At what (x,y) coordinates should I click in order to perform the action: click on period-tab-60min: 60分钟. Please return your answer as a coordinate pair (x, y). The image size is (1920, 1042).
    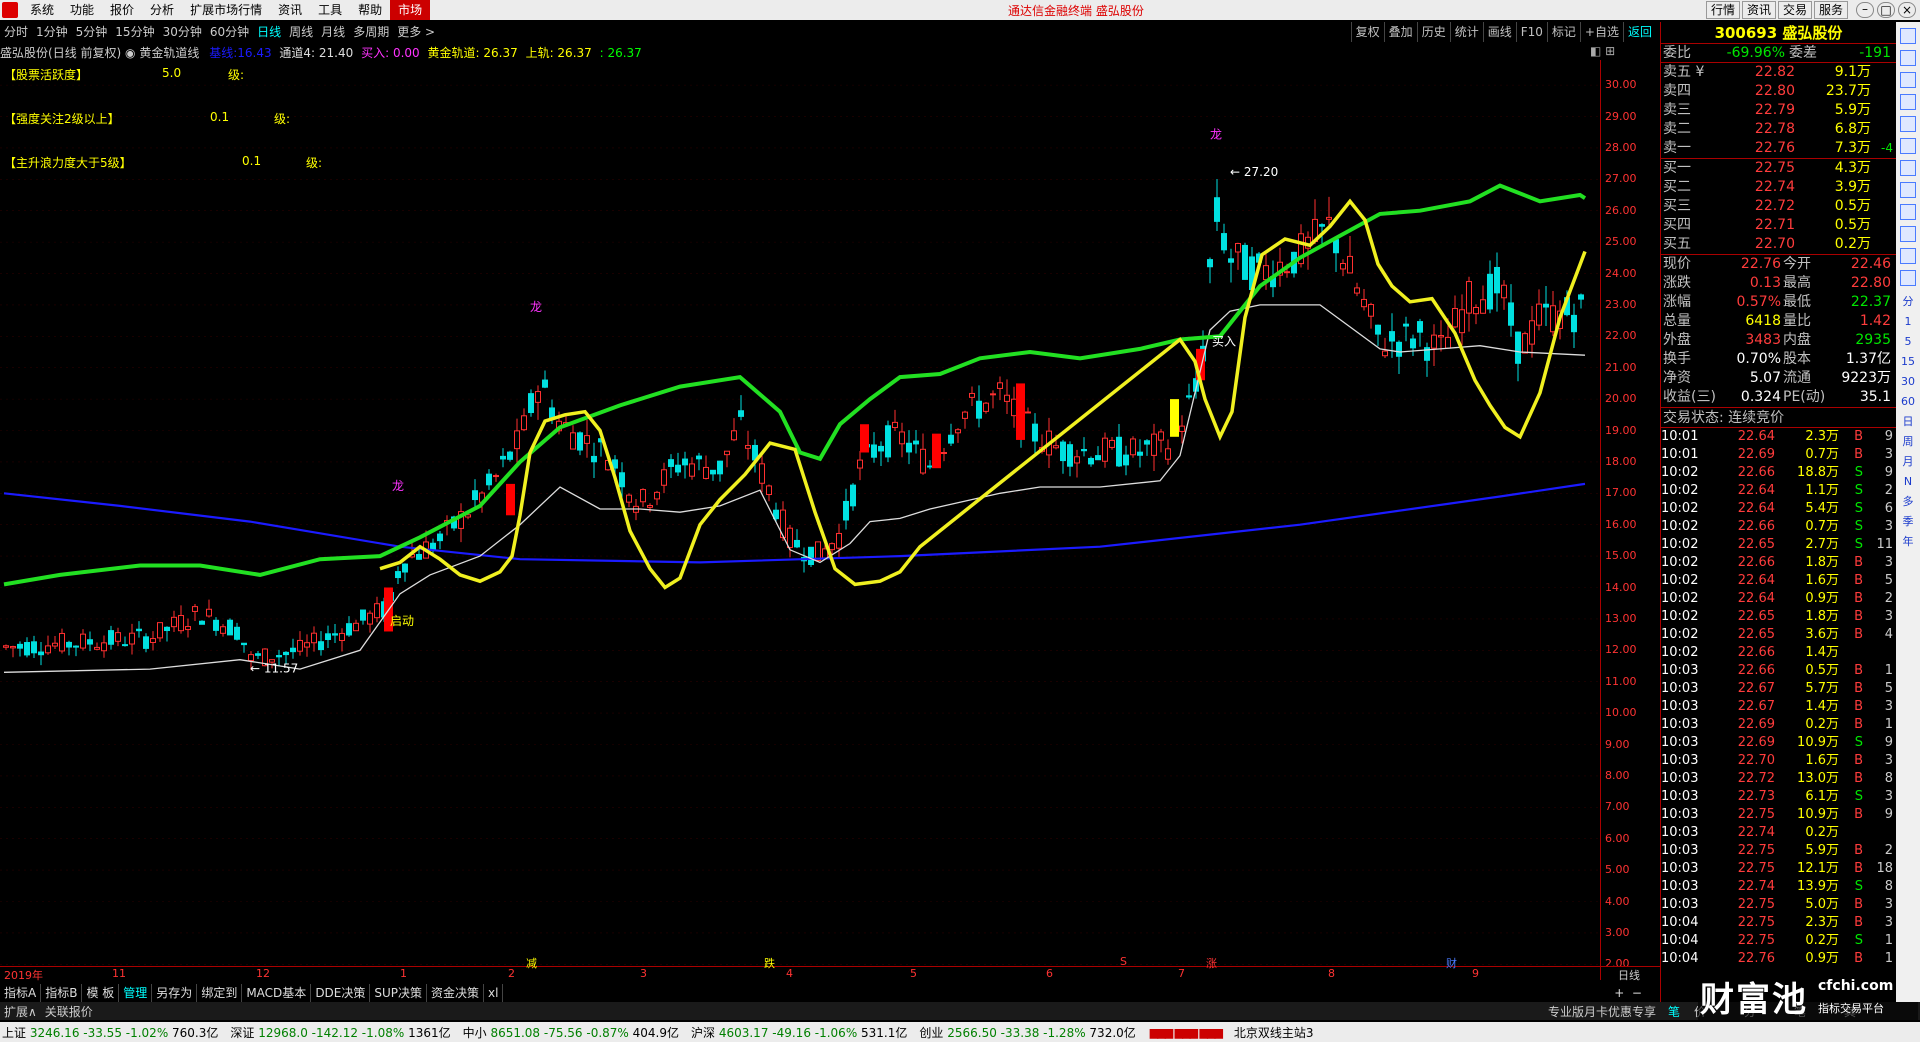
    Looking at the image, I should click on (229, 32).